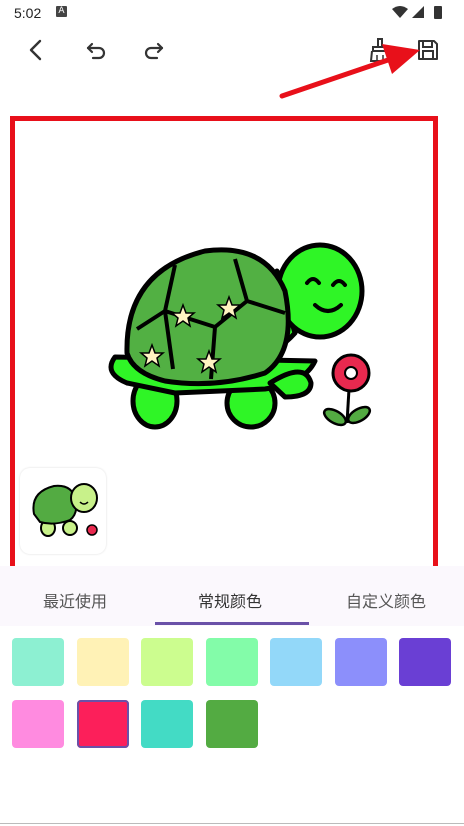  What do you see at coordinates (349, 71) in the screenshot?
I see `annotation-arrow` at bounding box center [349, 71].